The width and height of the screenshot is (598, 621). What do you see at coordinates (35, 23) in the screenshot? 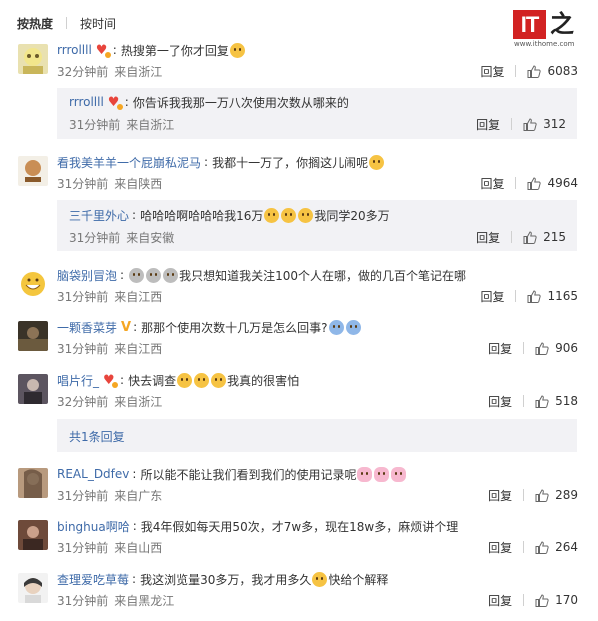
I see `sort-by-hot-tab: 按热度` at bounding box center [35, 23].